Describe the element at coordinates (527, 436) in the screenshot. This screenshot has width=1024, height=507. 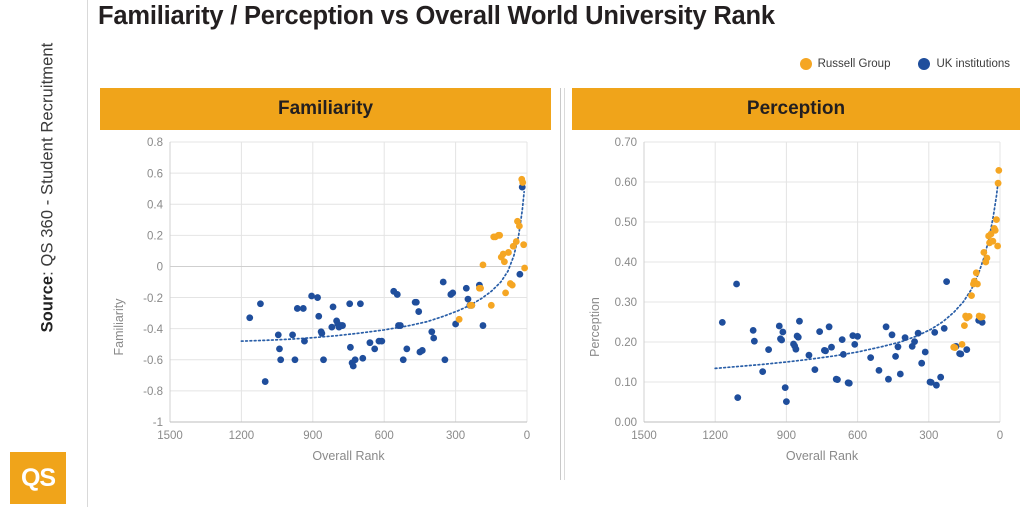
I see `x-tick-label: 0` at that location.